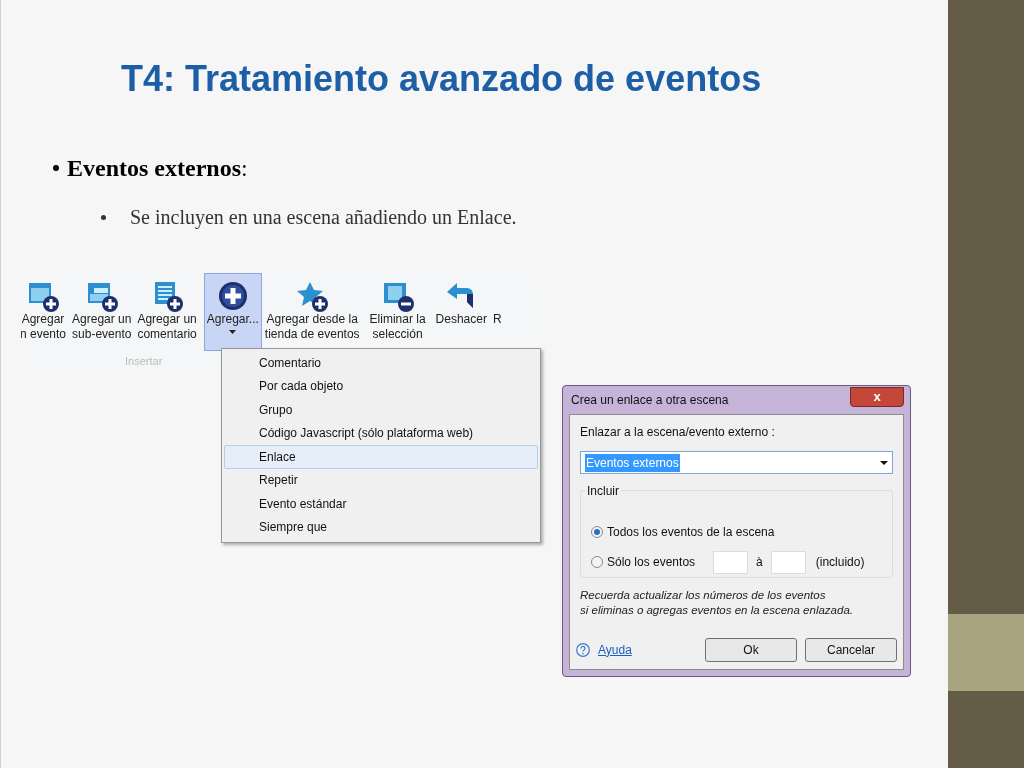 The height and width of the screenshot is (768, 1024). I want to click on ribbon-button: Agregar un sub-evento, so click(102, 312).